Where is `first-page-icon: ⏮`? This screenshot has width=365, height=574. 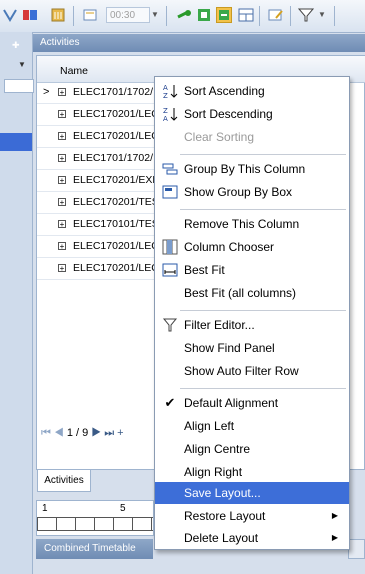
first-page-icon: ⏮ is located at coordinates (46, 433).